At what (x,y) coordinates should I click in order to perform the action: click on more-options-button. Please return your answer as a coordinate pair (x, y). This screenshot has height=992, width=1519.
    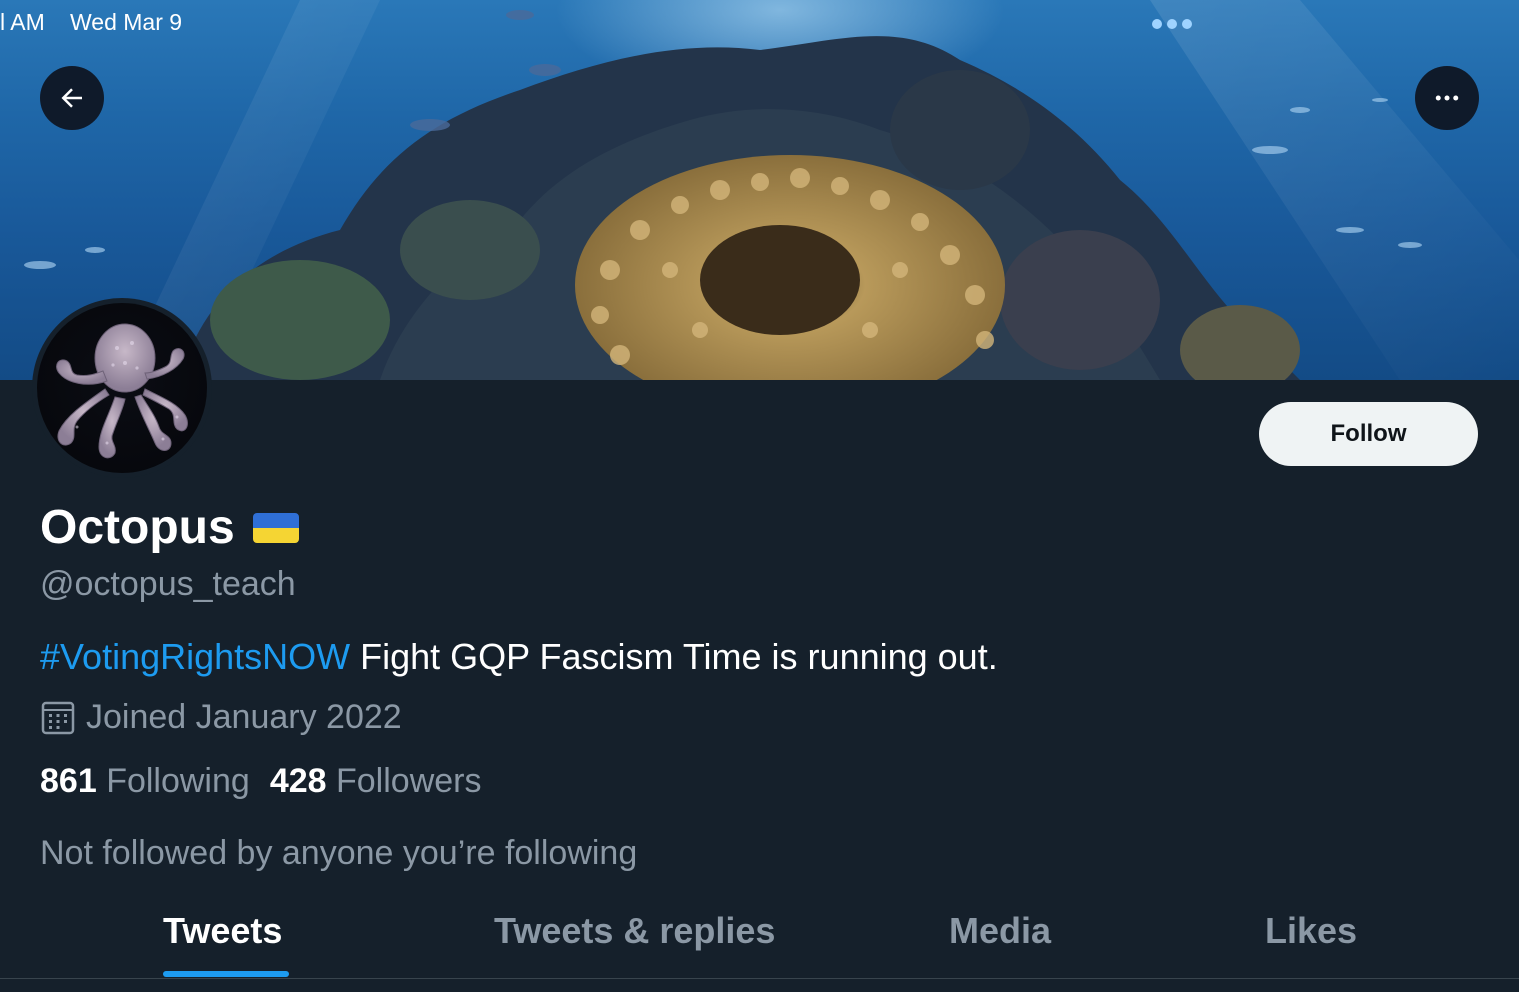
    Looking at the image, I should click on (1447, 98).